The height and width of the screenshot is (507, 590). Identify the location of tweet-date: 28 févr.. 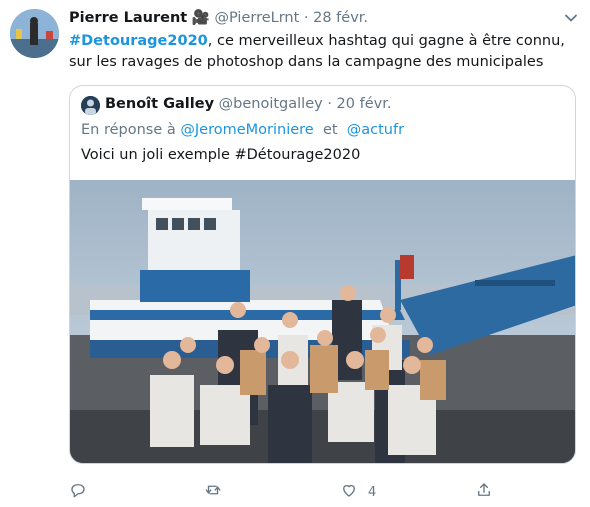
(340, 18).